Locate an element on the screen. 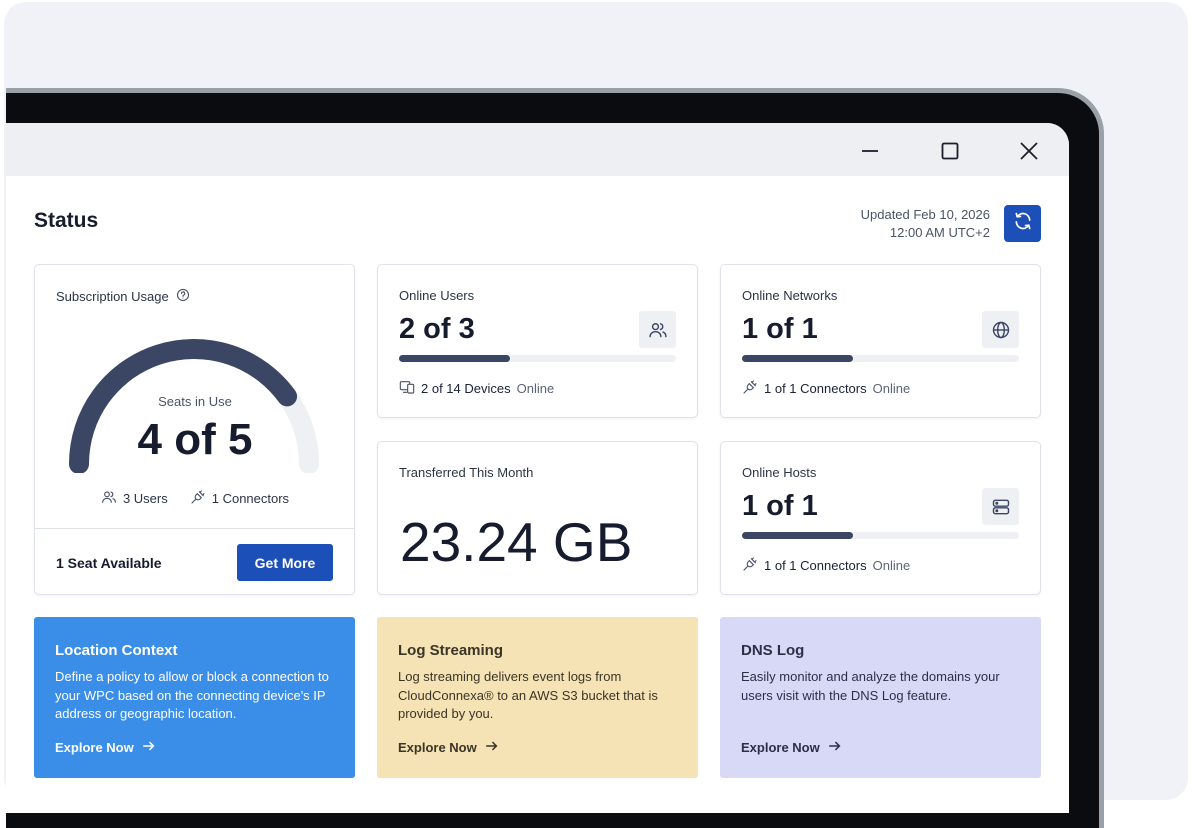 The image size is (1192, 828). subscription-footer: 1 Seat Available Get More is located at coordinates (195, 561).